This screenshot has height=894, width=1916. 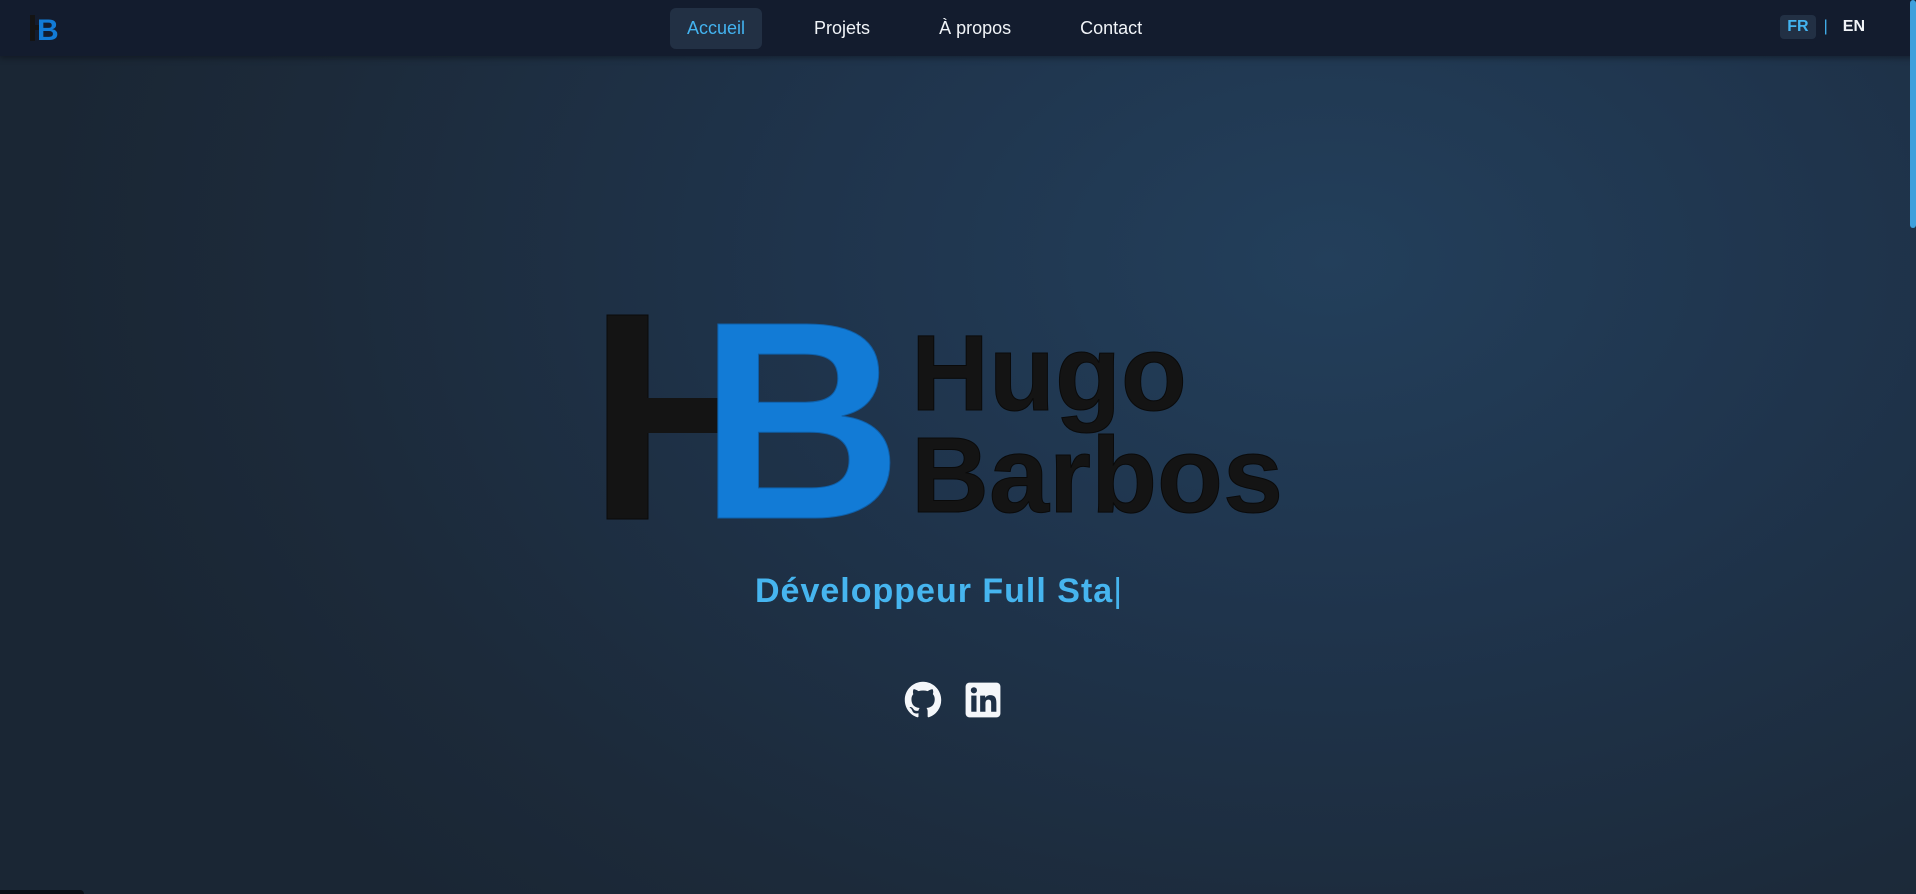 I want to click on nav-link-contact: Contact, so click(x=1111, y=28).